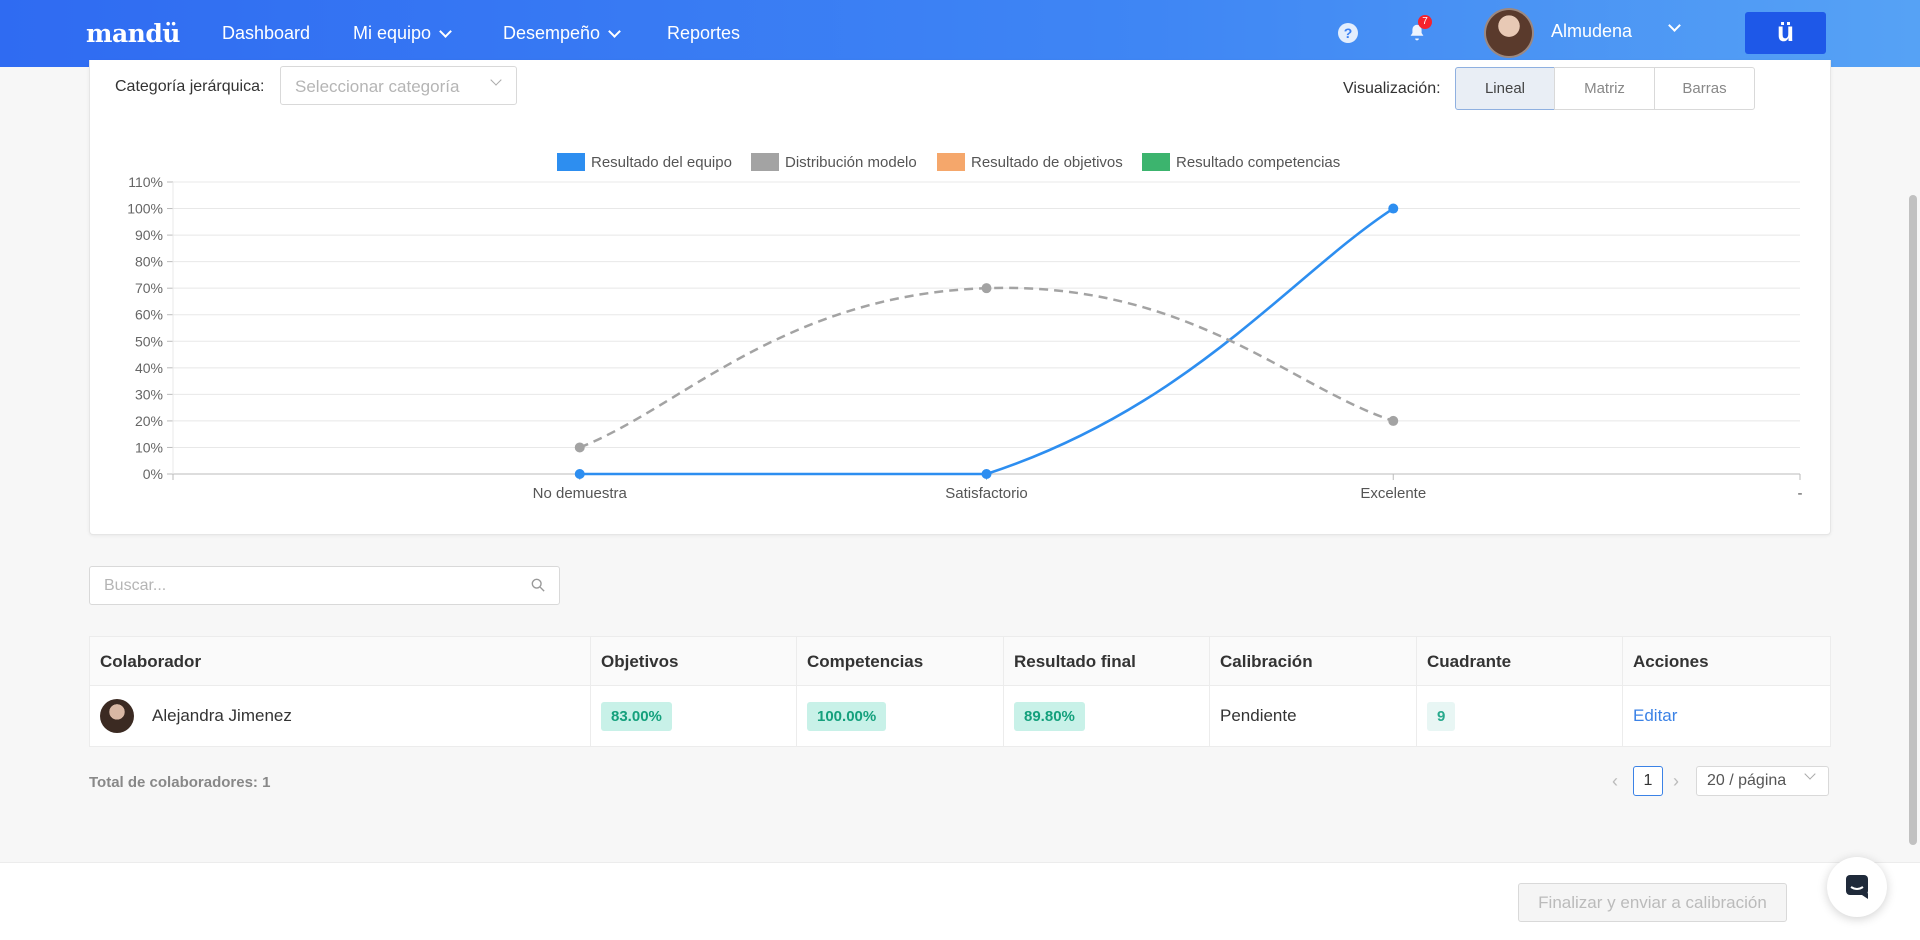 The width and height of the screenshot is (1920, 940). What do you see at coordinates (340, 661) in the screenshot?
I see `column-header: Colaborador` at bounding box center [340, 661].